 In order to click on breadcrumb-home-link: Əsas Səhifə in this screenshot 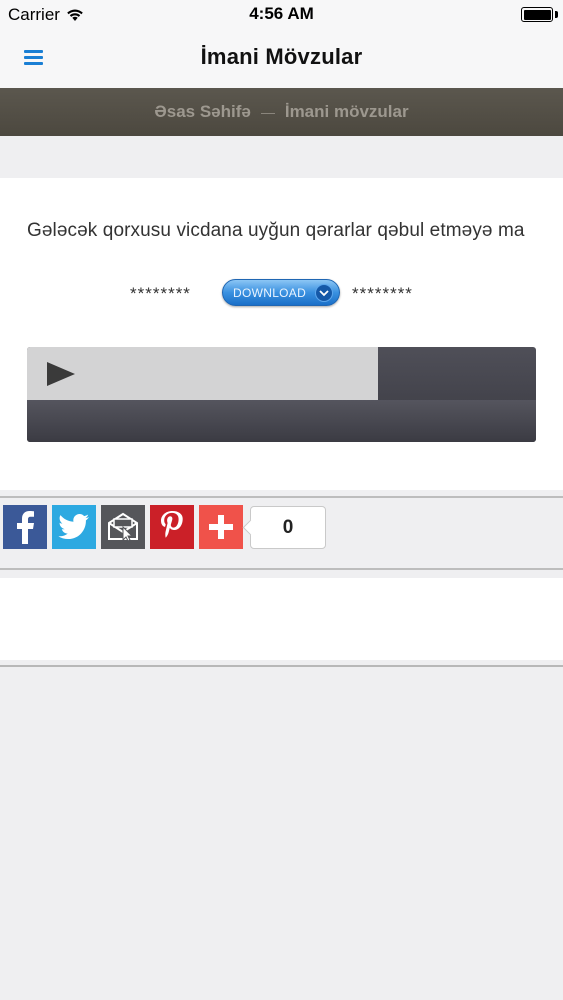, I will do `click(202, 112)`.